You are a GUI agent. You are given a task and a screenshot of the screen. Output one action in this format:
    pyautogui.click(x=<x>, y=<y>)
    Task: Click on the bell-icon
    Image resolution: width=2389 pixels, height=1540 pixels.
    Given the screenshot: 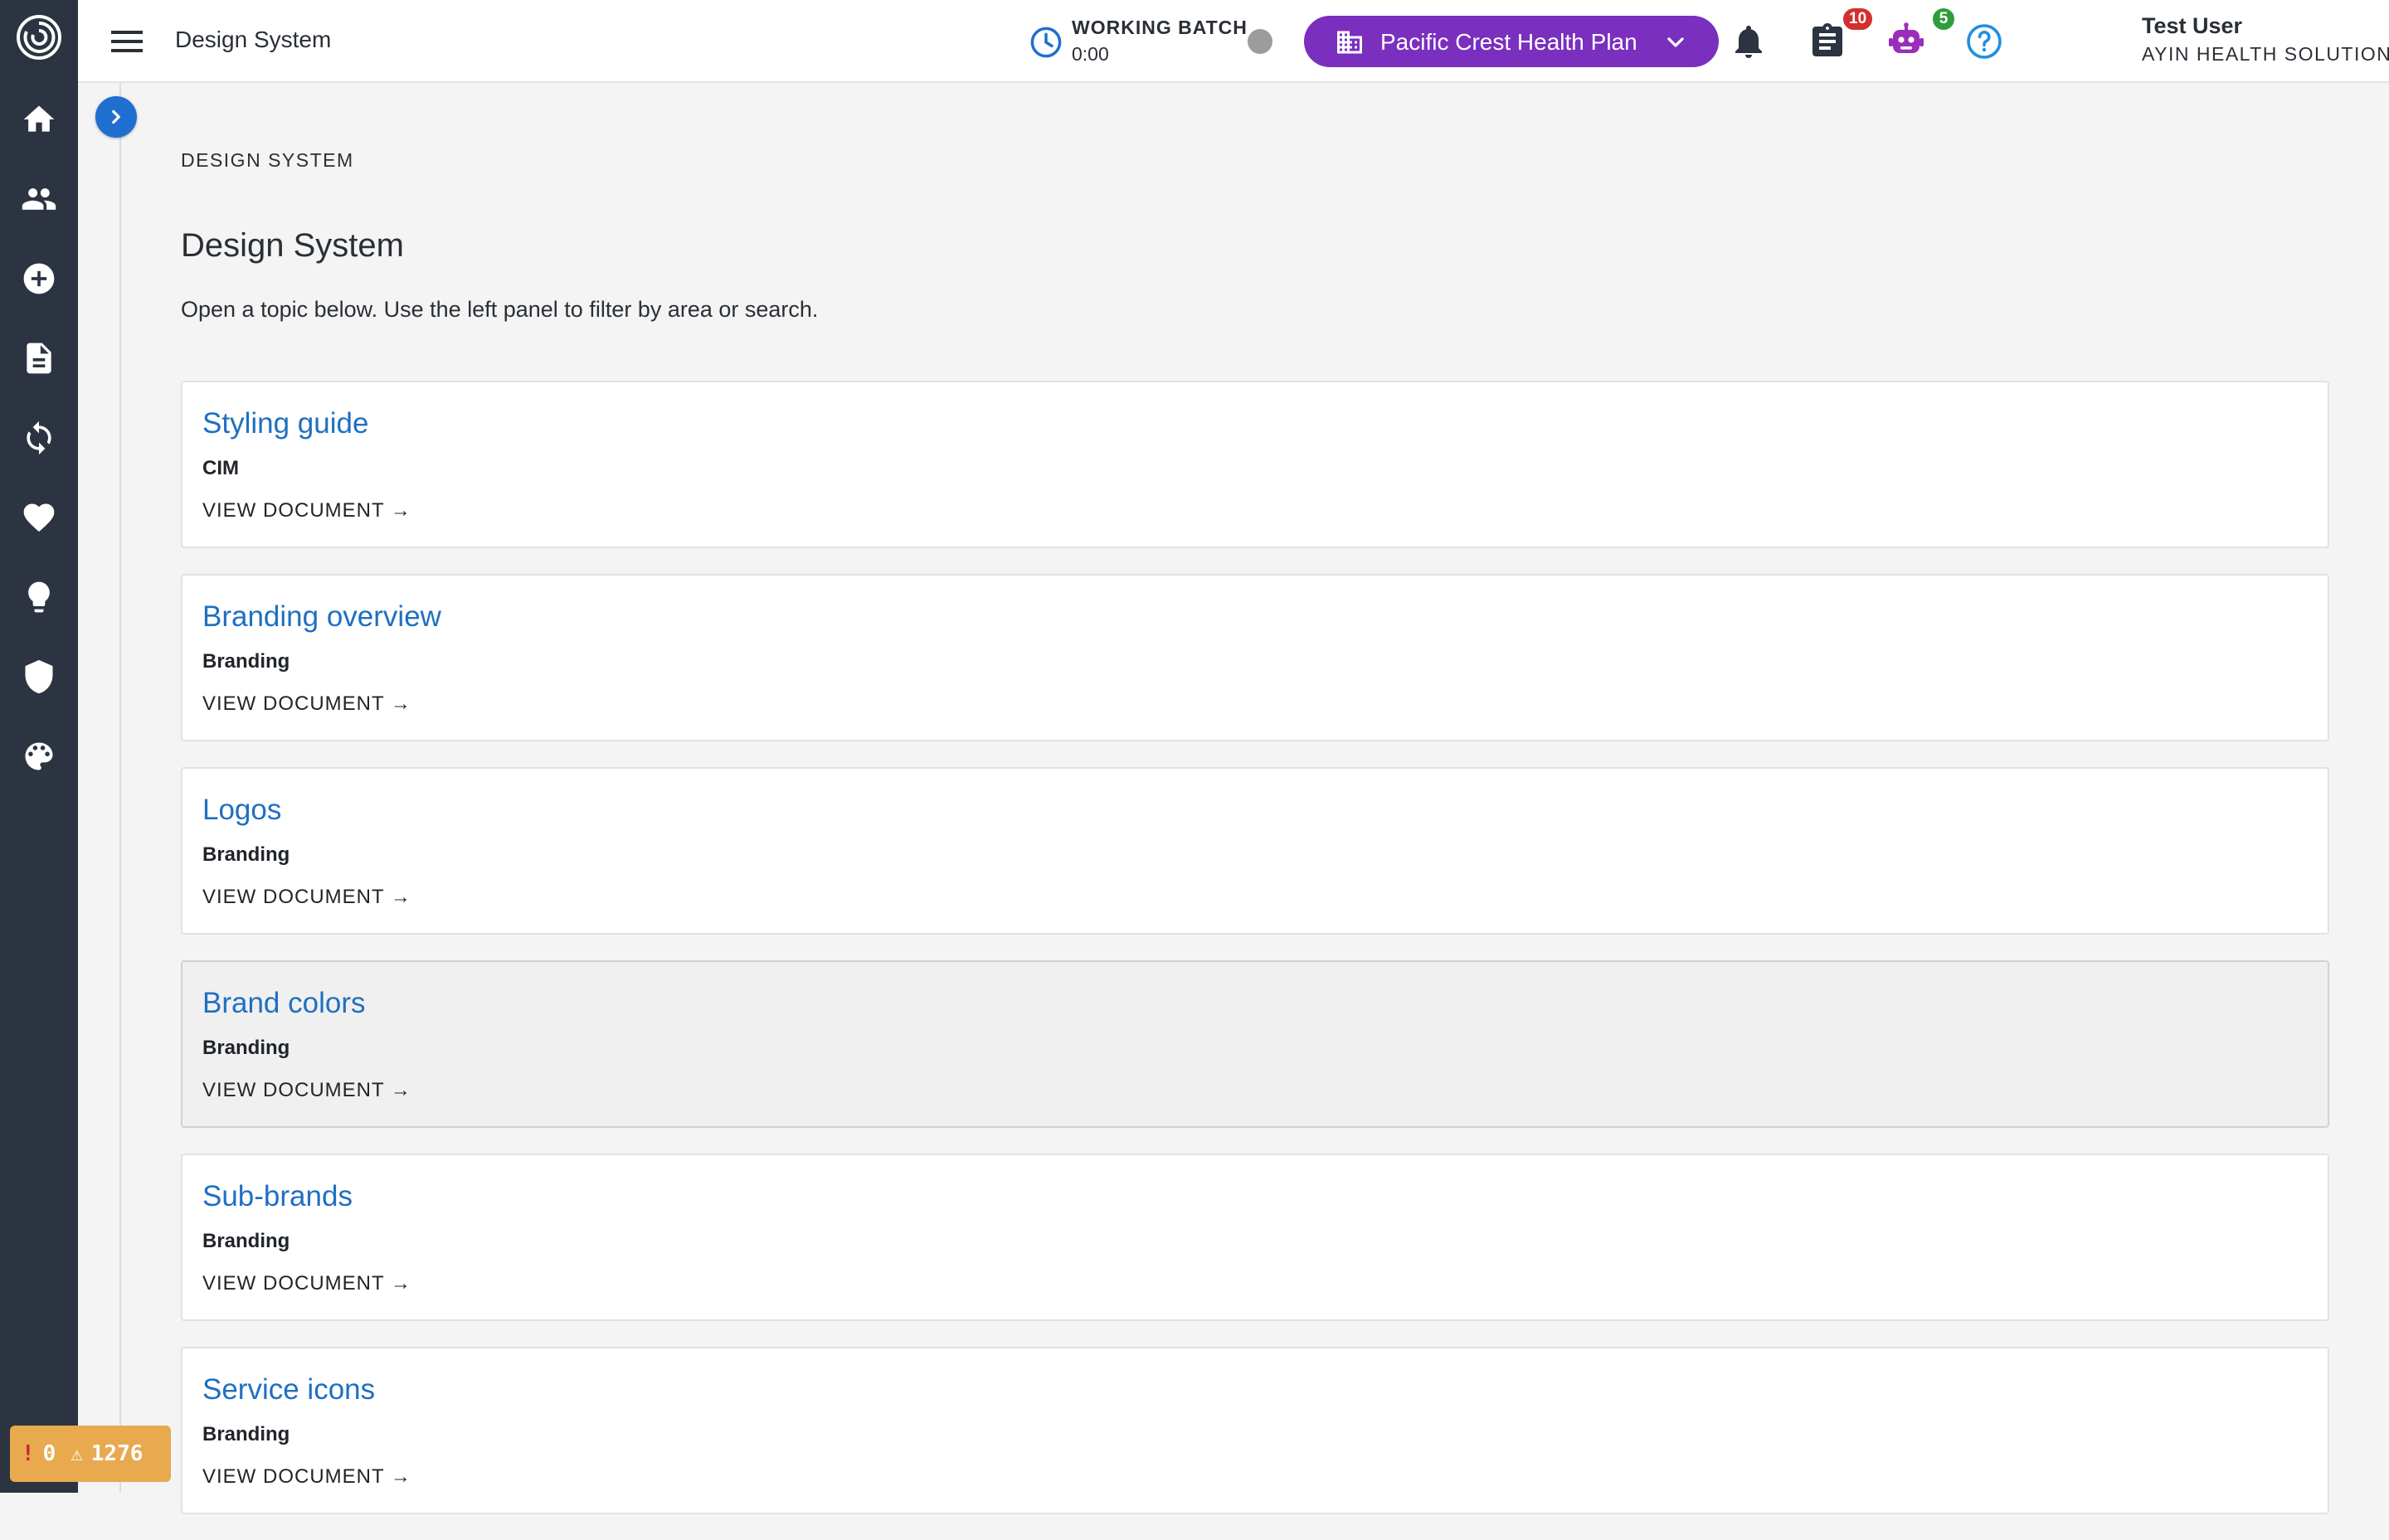 What is the action you would take?
    pyautogui.click(x=1749, y=42)
    